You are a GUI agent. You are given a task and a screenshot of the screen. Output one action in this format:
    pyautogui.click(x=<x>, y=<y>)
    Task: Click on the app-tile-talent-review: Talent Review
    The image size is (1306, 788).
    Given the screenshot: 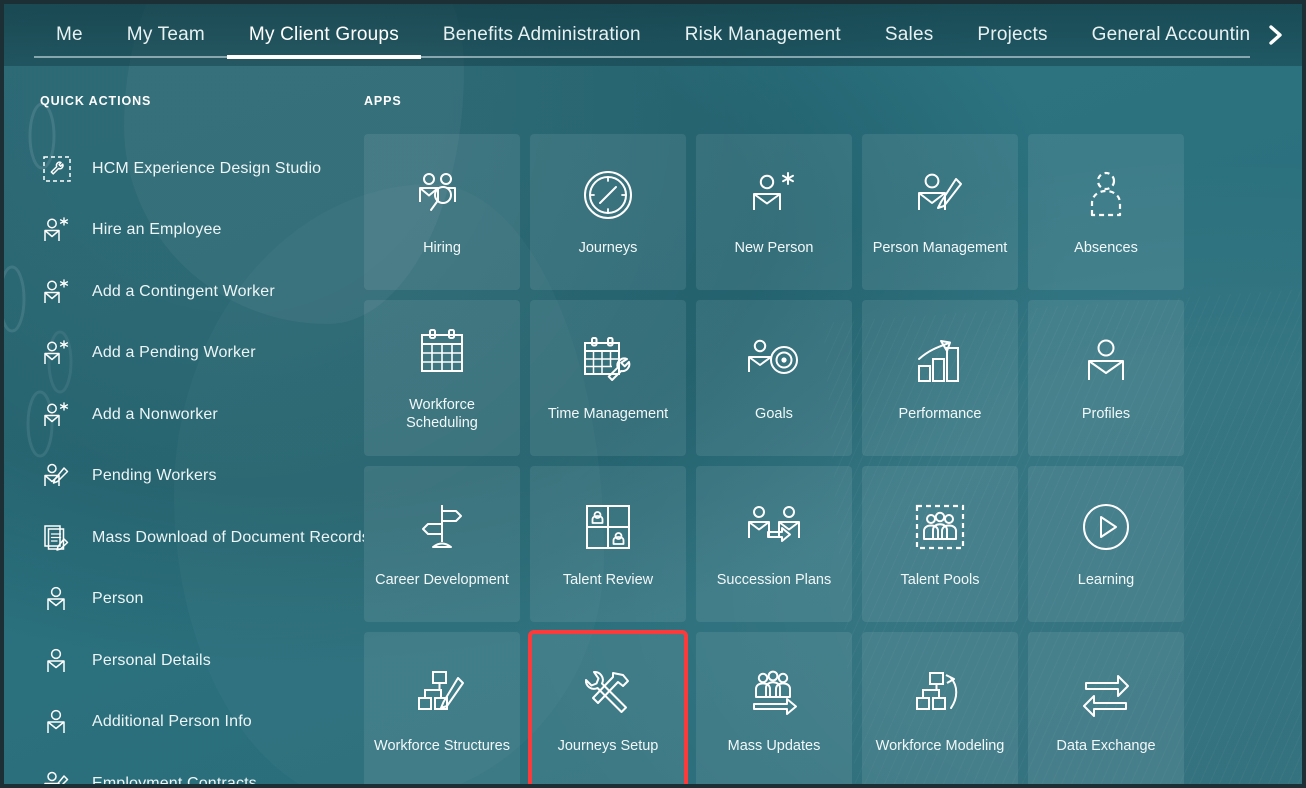 What is the action you would take?
    pyautogui.click(x=608, y=544)
    